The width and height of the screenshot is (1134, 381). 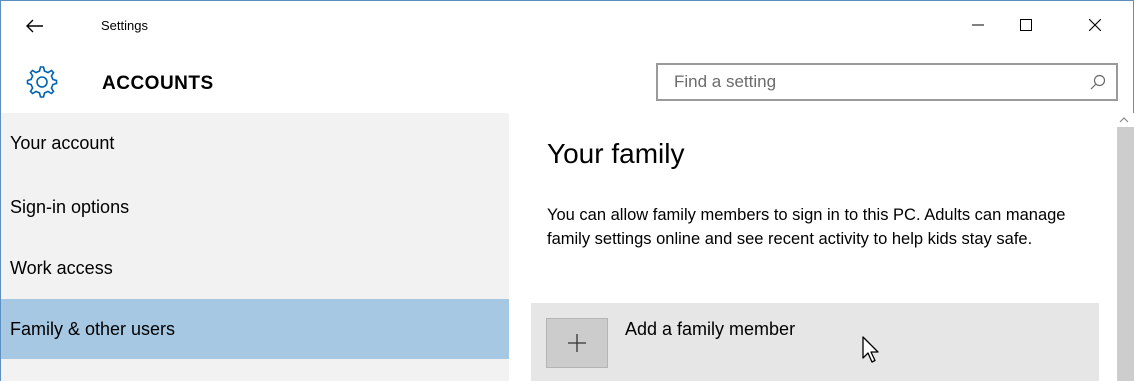 What do you see at coordinates (70, 206) in the screenshot?
I see `sidebar-item-label: Sign-in options` at bounding box center [70, 206].